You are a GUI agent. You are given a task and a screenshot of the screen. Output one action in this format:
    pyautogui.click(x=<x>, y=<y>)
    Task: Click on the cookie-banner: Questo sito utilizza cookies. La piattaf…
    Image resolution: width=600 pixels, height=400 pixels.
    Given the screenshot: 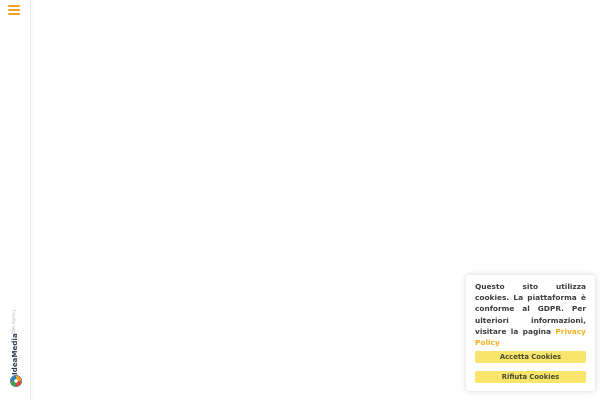 What is the action you would take?
    pyautogui.click(x=530, y=333)
    